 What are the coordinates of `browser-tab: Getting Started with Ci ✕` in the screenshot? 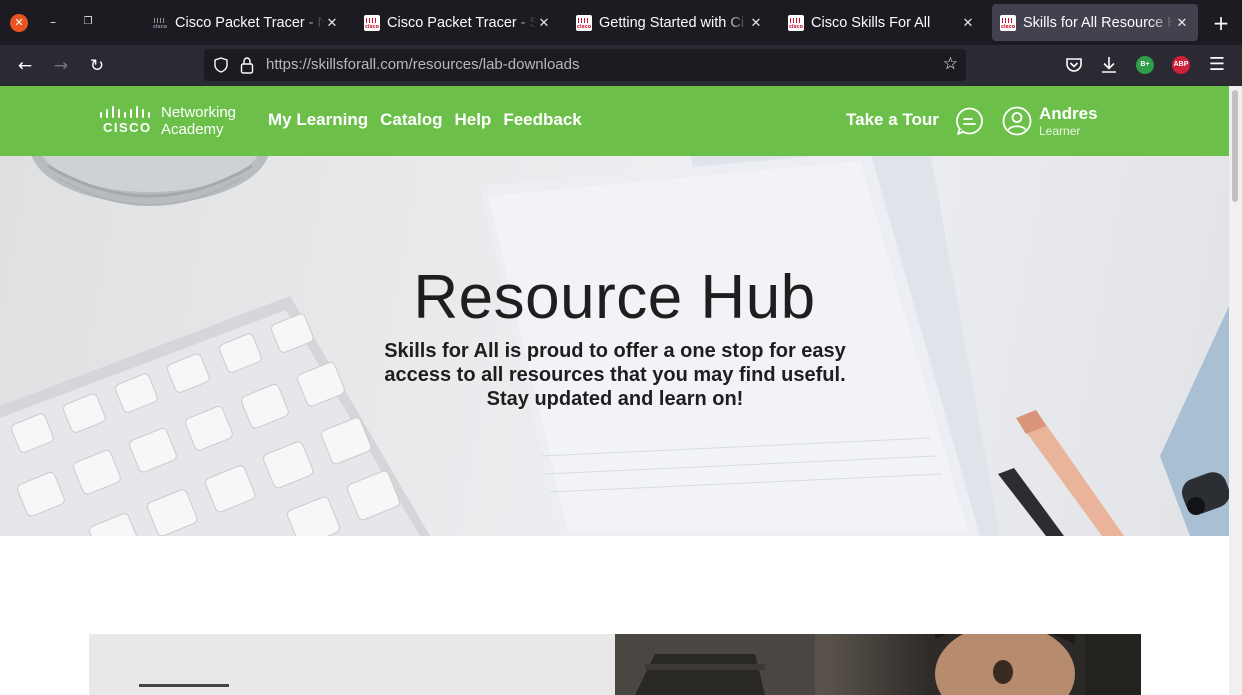 It's located at (670, 22).